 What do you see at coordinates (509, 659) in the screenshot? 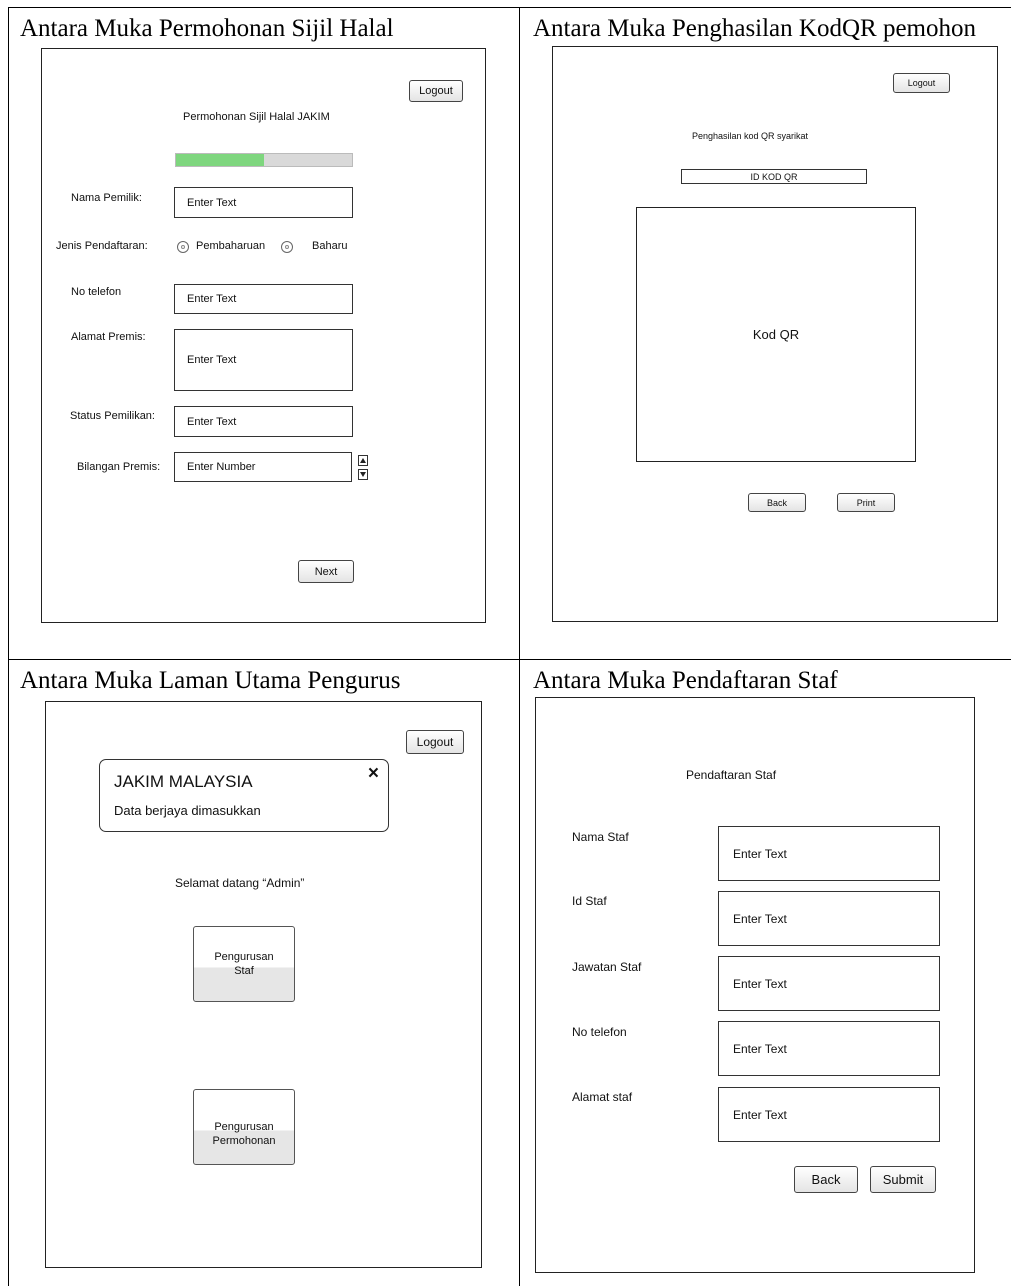
I see `table-middle-border` at bounding box center [509, 659].